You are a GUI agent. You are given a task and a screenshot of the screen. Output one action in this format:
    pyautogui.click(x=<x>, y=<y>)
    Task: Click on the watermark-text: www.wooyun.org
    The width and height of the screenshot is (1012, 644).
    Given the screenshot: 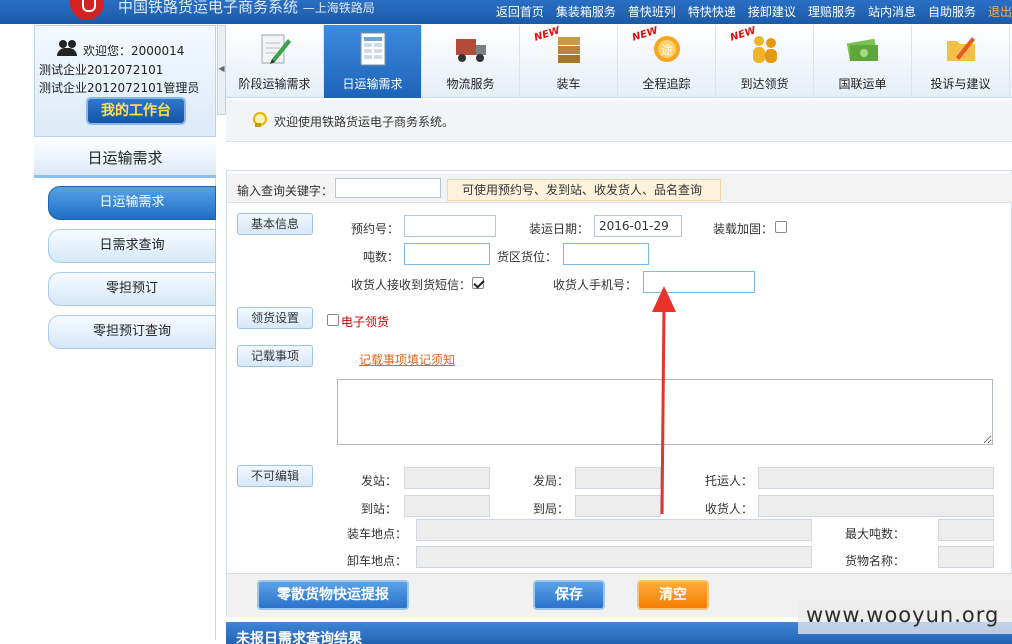 What is the action you would take?
    pyautogui.click(x=903, y=615)
    